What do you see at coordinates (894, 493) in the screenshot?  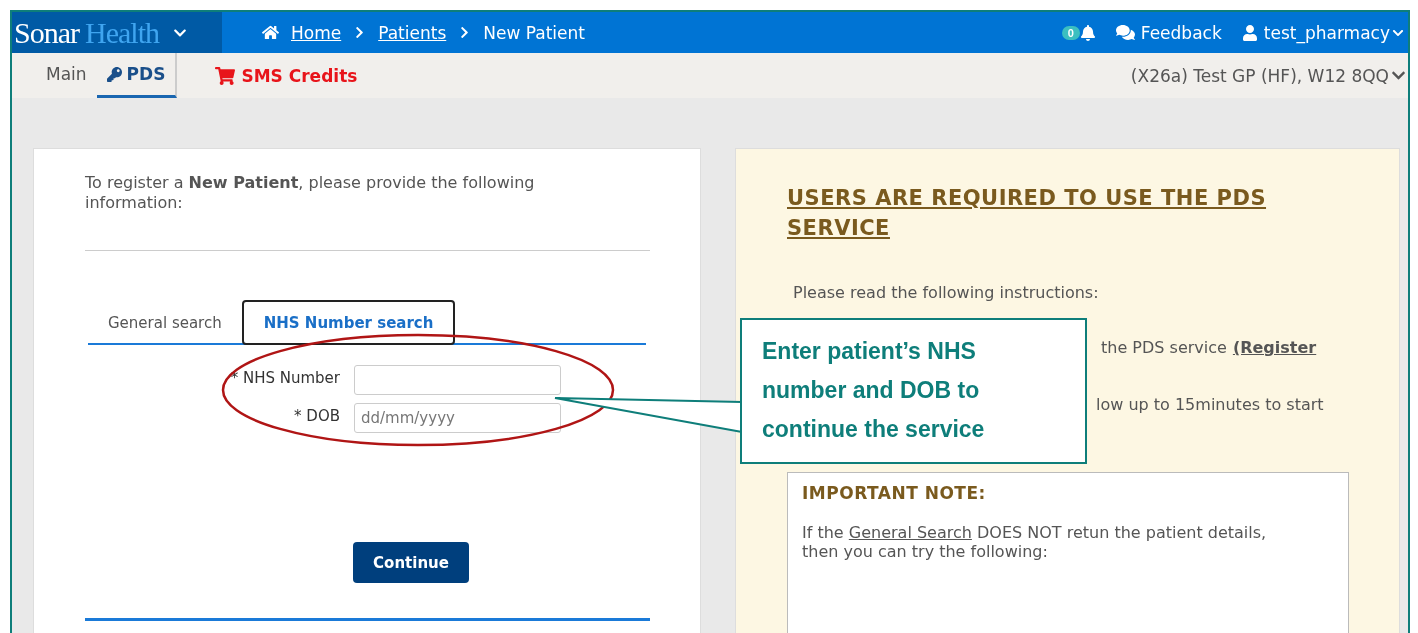 I see `note-title: IMPORTANT NOTE:` at bounding box center [894, 493].